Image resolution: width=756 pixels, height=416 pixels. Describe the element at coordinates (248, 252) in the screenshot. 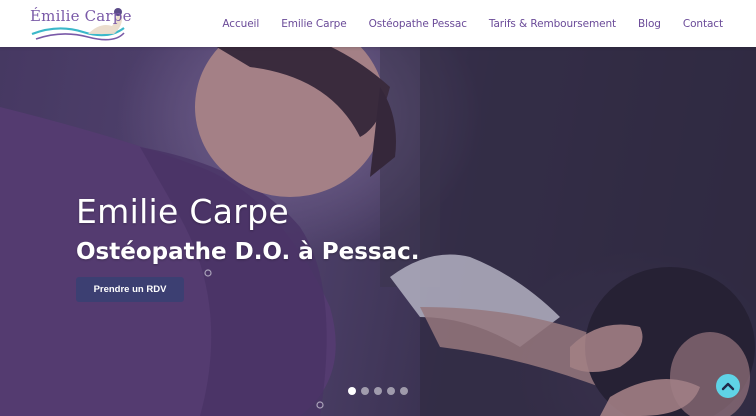

I see `hero-subtitle: Ostéopathe D.O. à Pessac.` at that location.